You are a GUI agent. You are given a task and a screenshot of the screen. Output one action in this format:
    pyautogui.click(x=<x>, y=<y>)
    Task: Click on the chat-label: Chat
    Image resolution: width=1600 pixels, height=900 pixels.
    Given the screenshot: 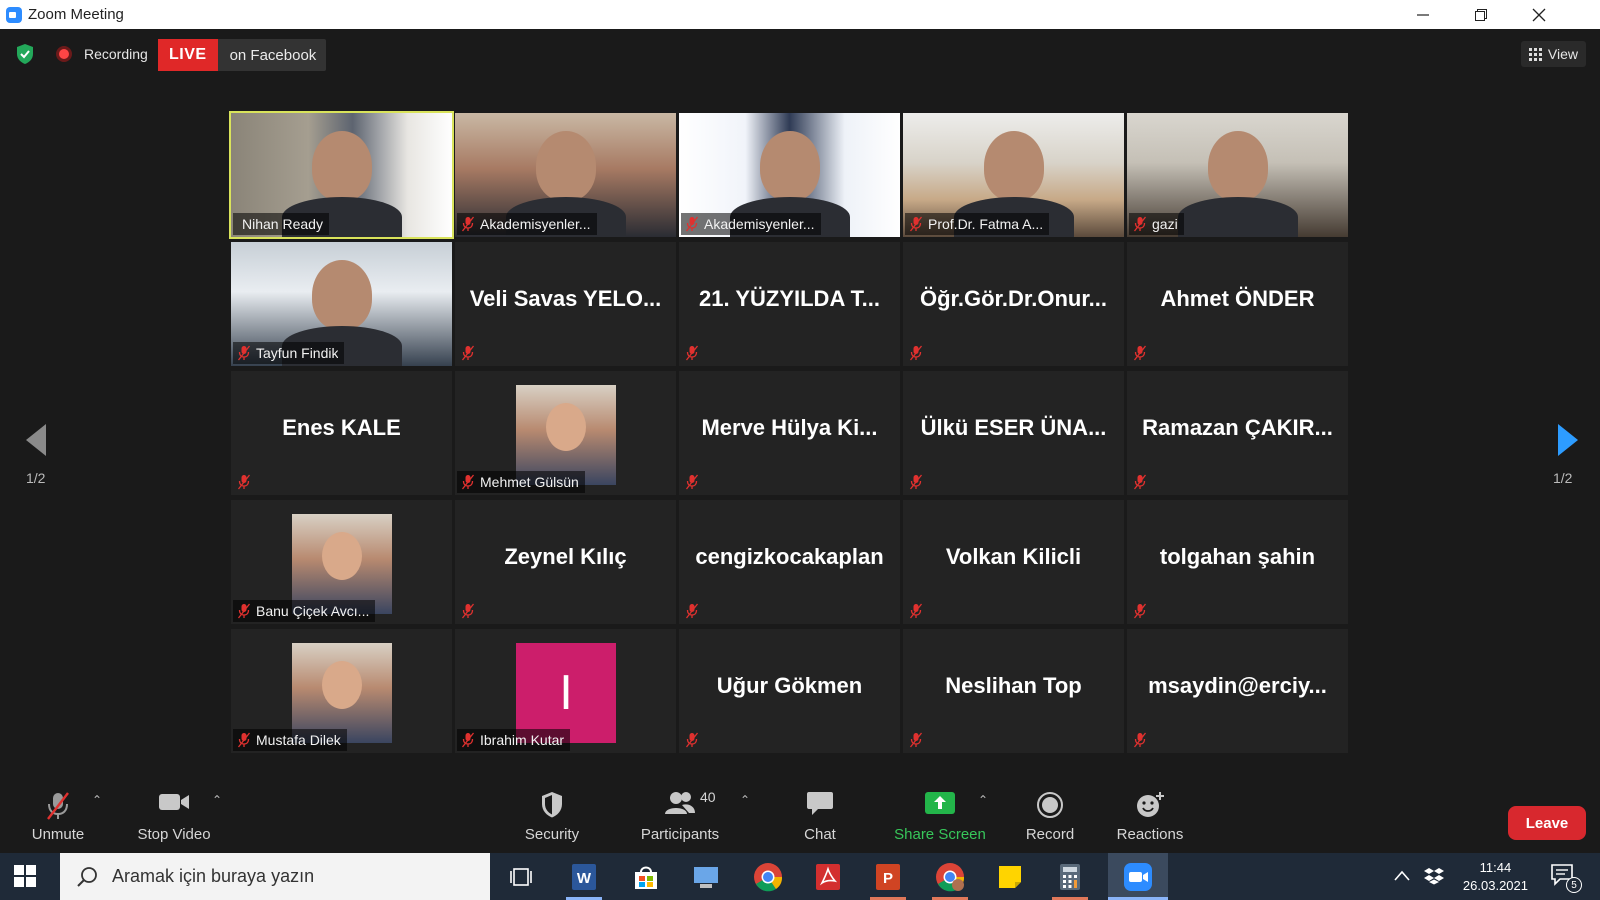 What is the action you would take?
    pyautogui.click(x=820, y=834)
    